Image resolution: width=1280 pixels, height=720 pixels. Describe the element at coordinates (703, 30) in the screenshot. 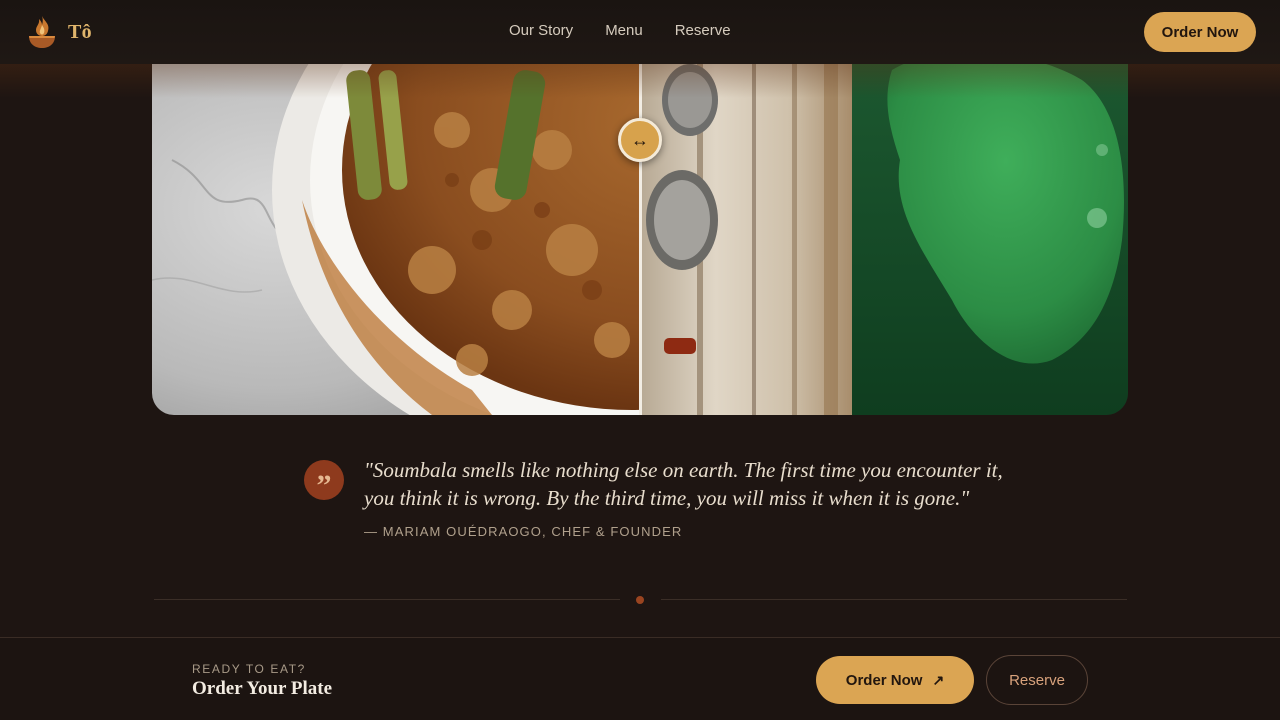

I see `nav-link-reserve: Reserve` at that location.